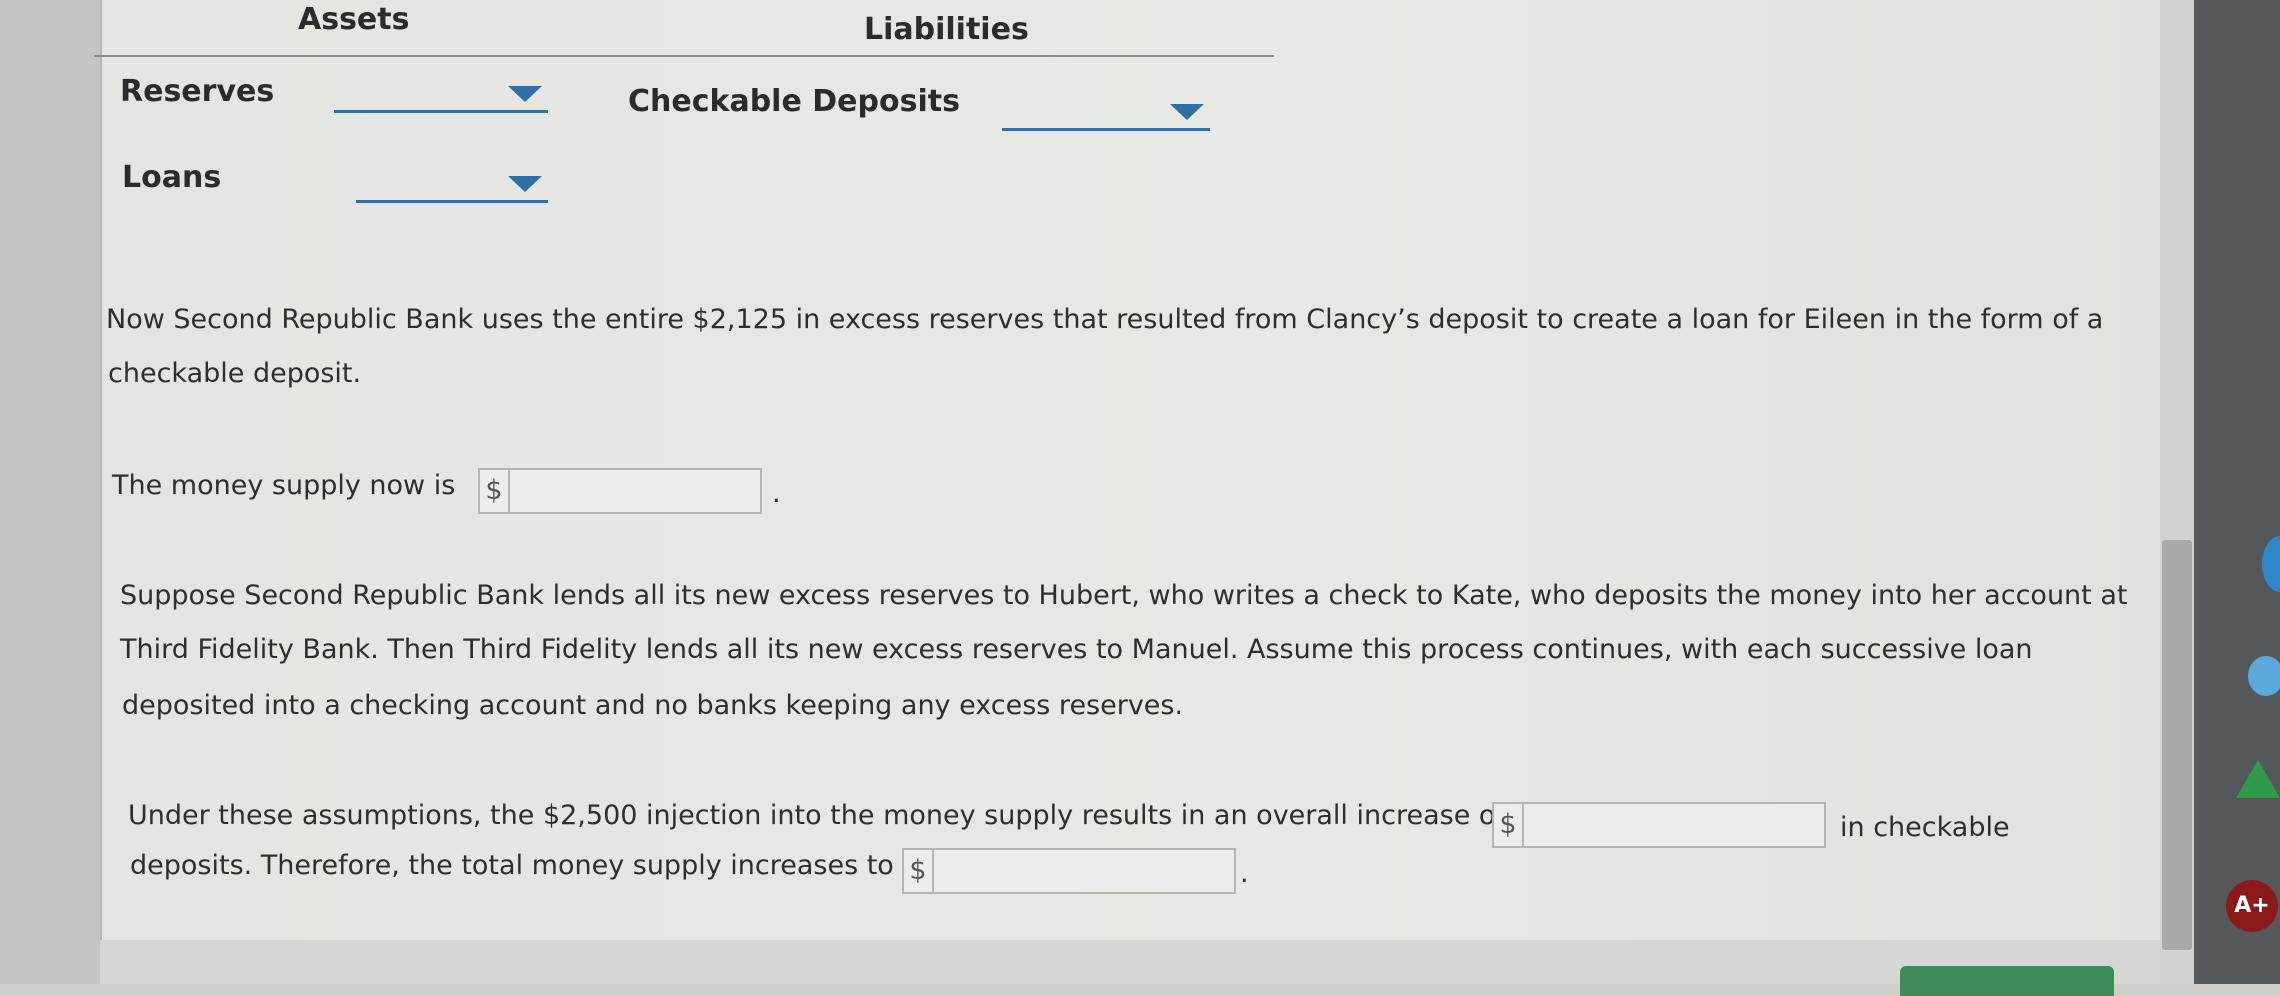 The height and width of the screenshot is (996, 2280). Describe the element at coordinates (50, 492) in the screenshot. I see `left-gutter` at that location.